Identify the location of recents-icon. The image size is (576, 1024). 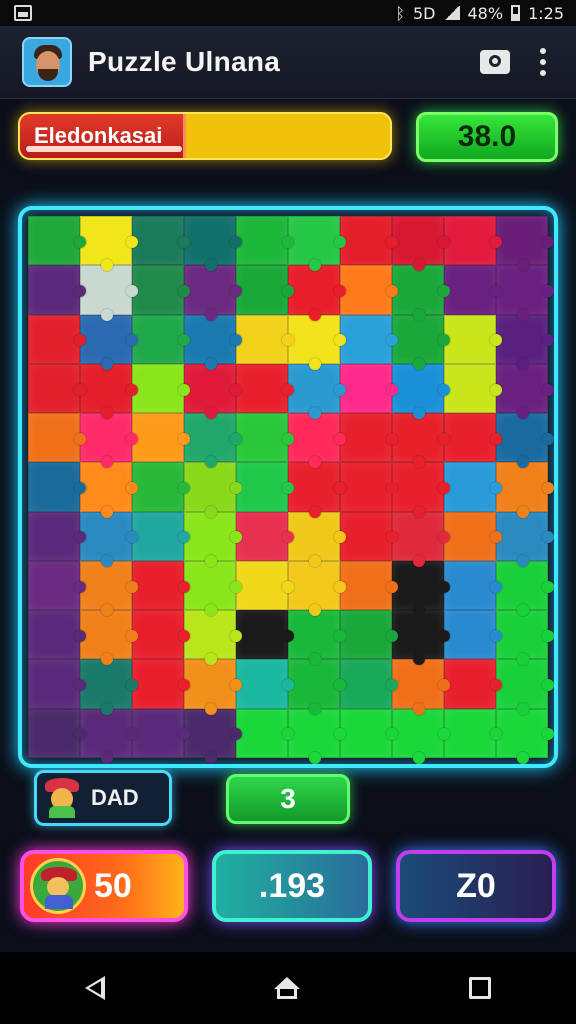
(480, 988).